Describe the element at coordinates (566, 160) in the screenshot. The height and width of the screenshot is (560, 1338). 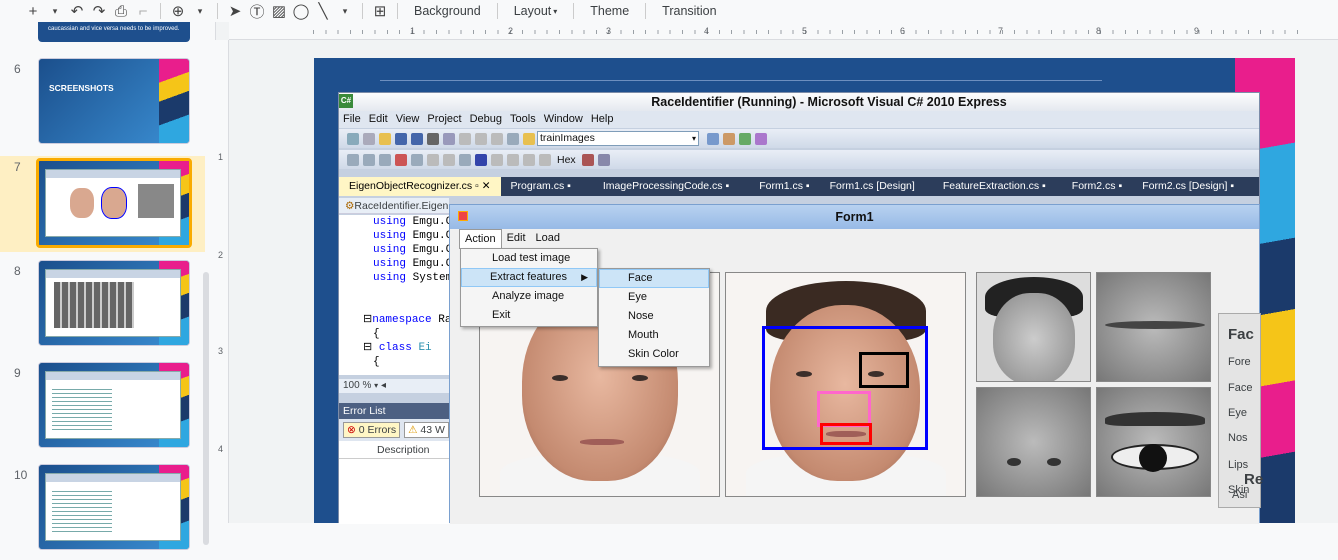
I see `hex-button: Hex` at that location.